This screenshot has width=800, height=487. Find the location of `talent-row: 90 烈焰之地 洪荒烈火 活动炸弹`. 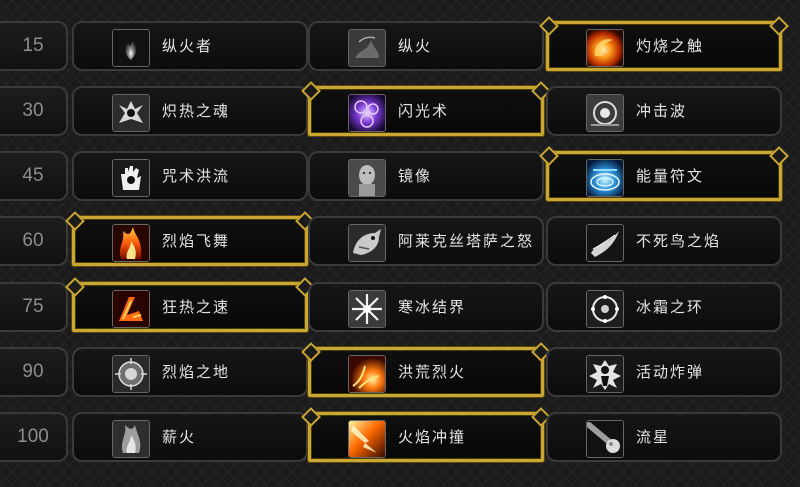

talent-row: 90 烈焰之地 洪荒烈火 活动炸弹 is located at coordinates (400, 372).